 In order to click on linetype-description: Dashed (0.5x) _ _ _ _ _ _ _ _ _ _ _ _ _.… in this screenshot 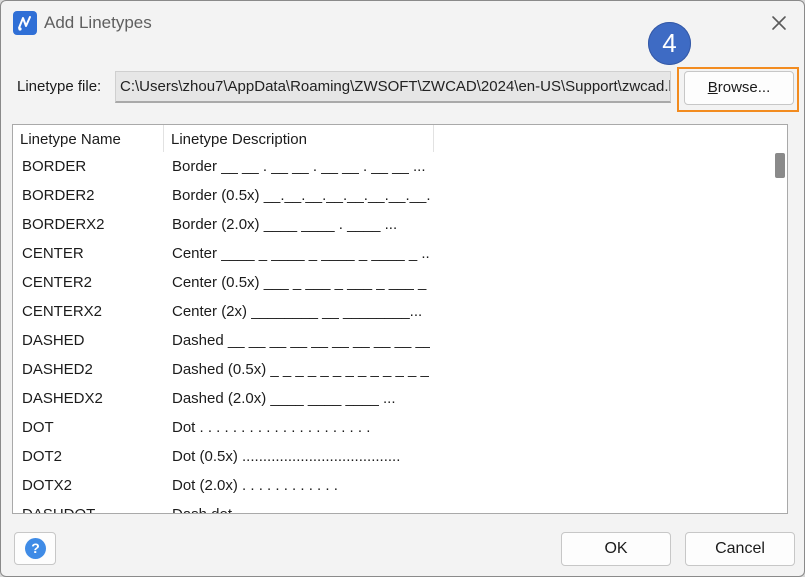, I will do `click(301, 369)`.